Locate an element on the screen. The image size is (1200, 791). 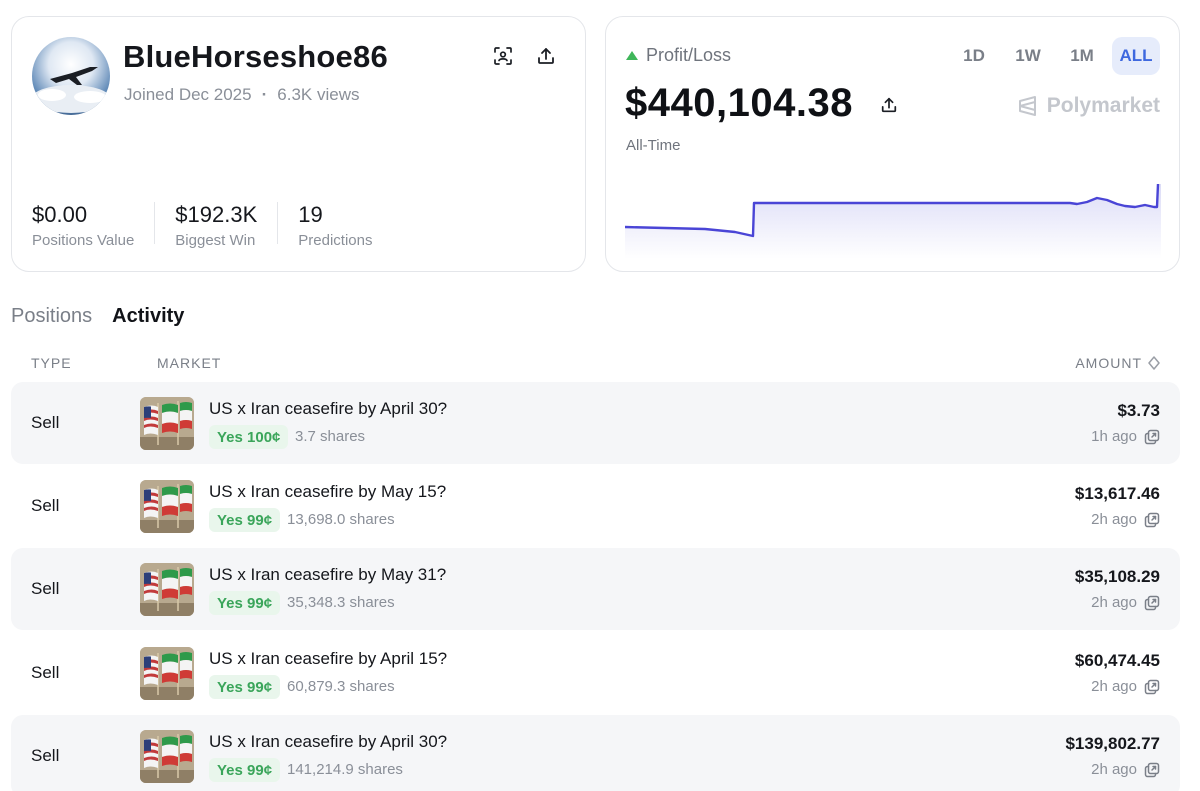
range-1w: 1W is located at coordinates (1028, 56).